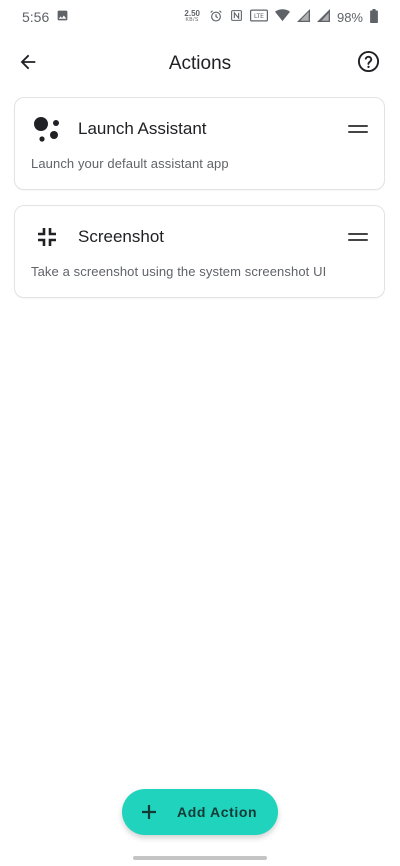  What do you see at coordinates (36, 17) in the screenshot?
I see `status-time: 5:56` at bounding box center [36, 17].